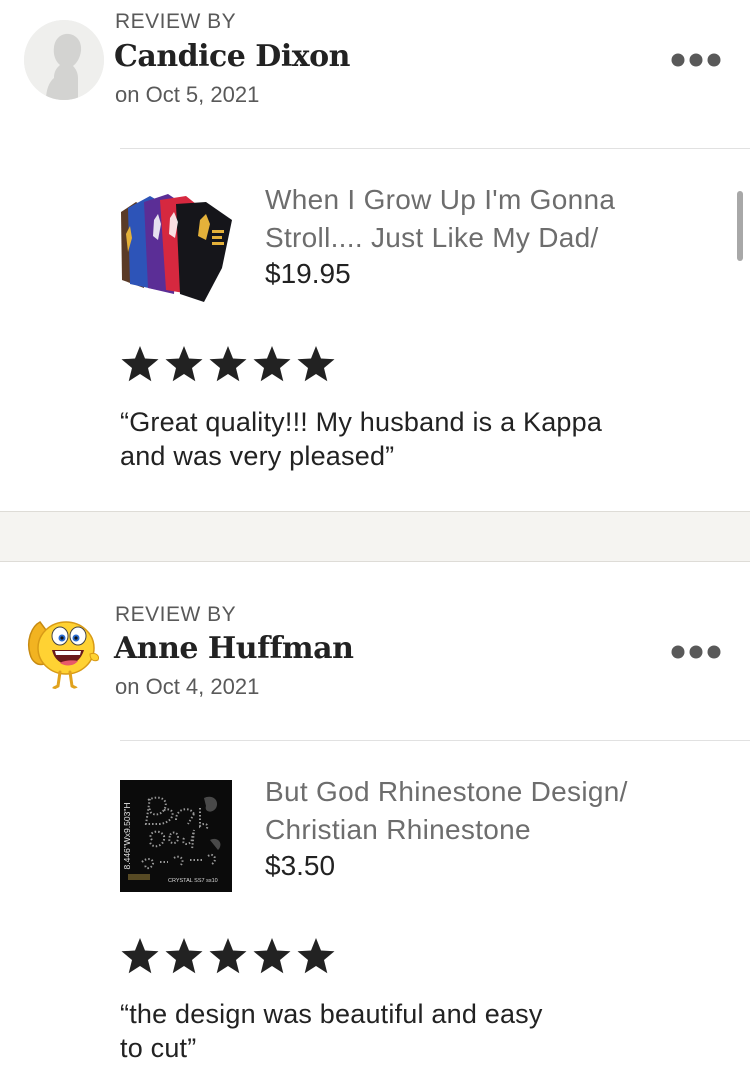 This screenshot has height=1065, width=750. What do you see at coordinates (440, 199) in the screenshot?
I see `product-title-line: When I Grow Up I'm Gonna` at bounding box center [440, 199].